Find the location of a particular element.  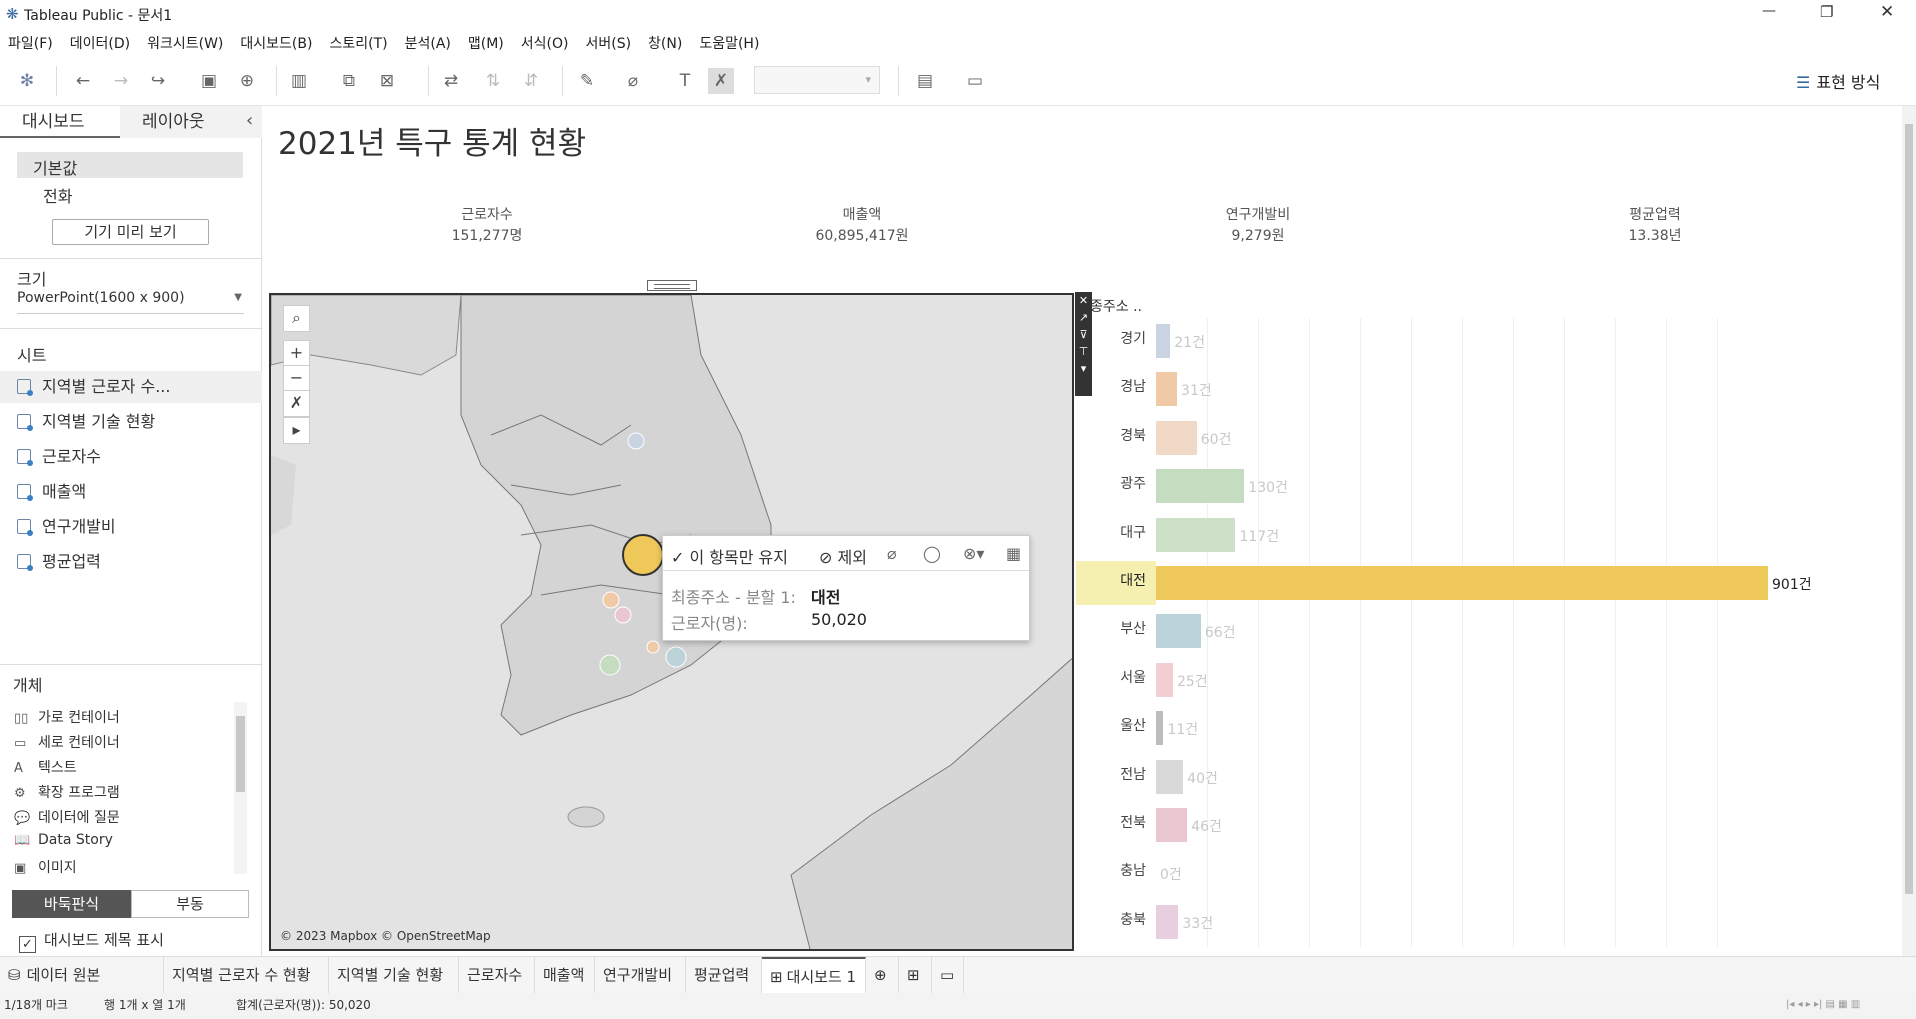

new-worksheet-tab: ⊕ is located at coordinates (882, 975).